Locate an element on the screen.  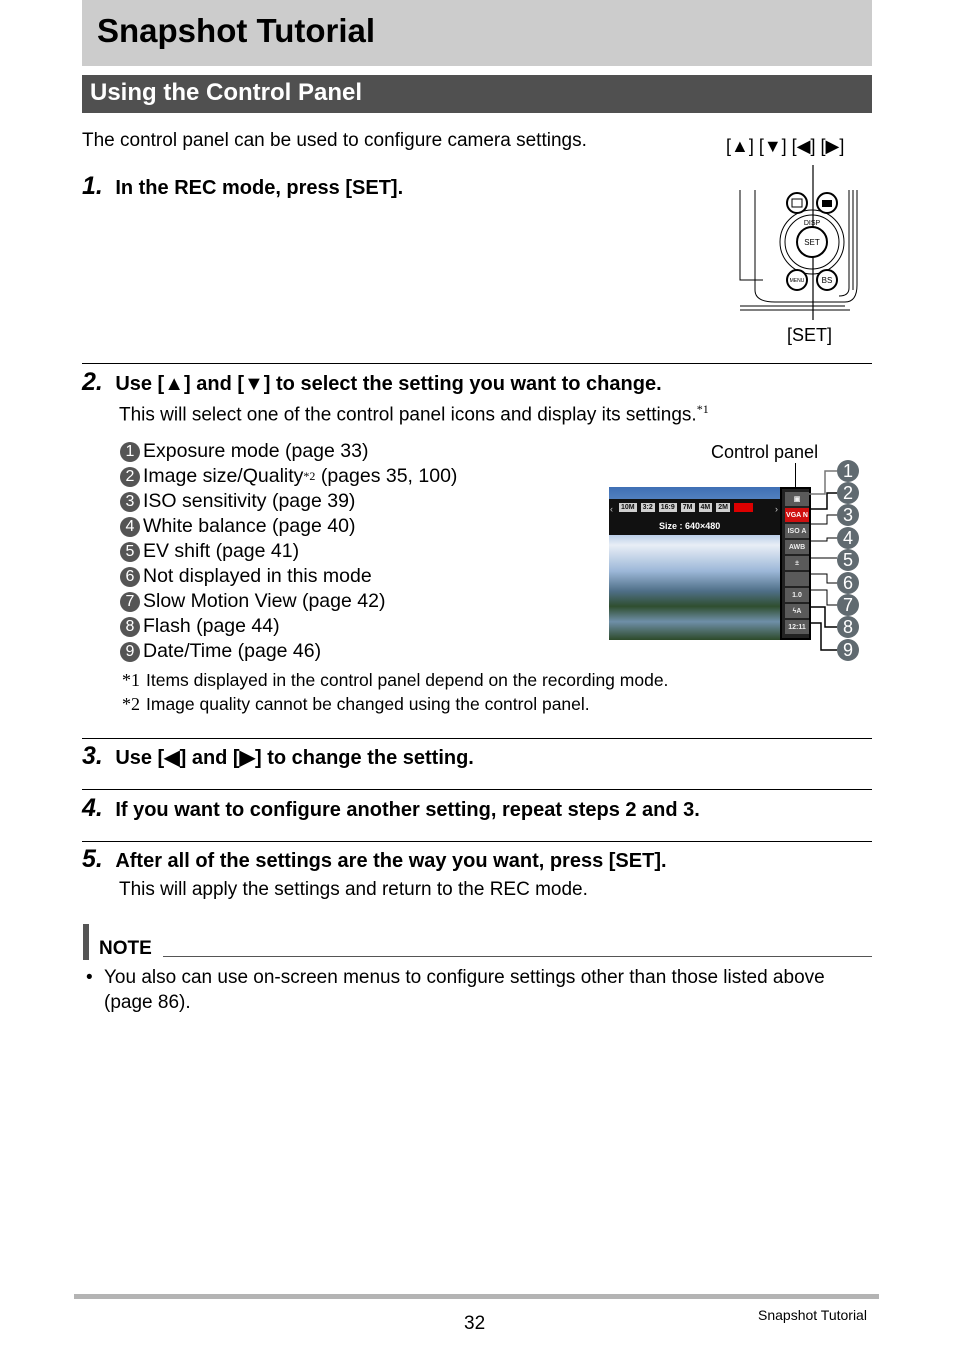
callout-leader-lines is located at coordinates (823, 560).